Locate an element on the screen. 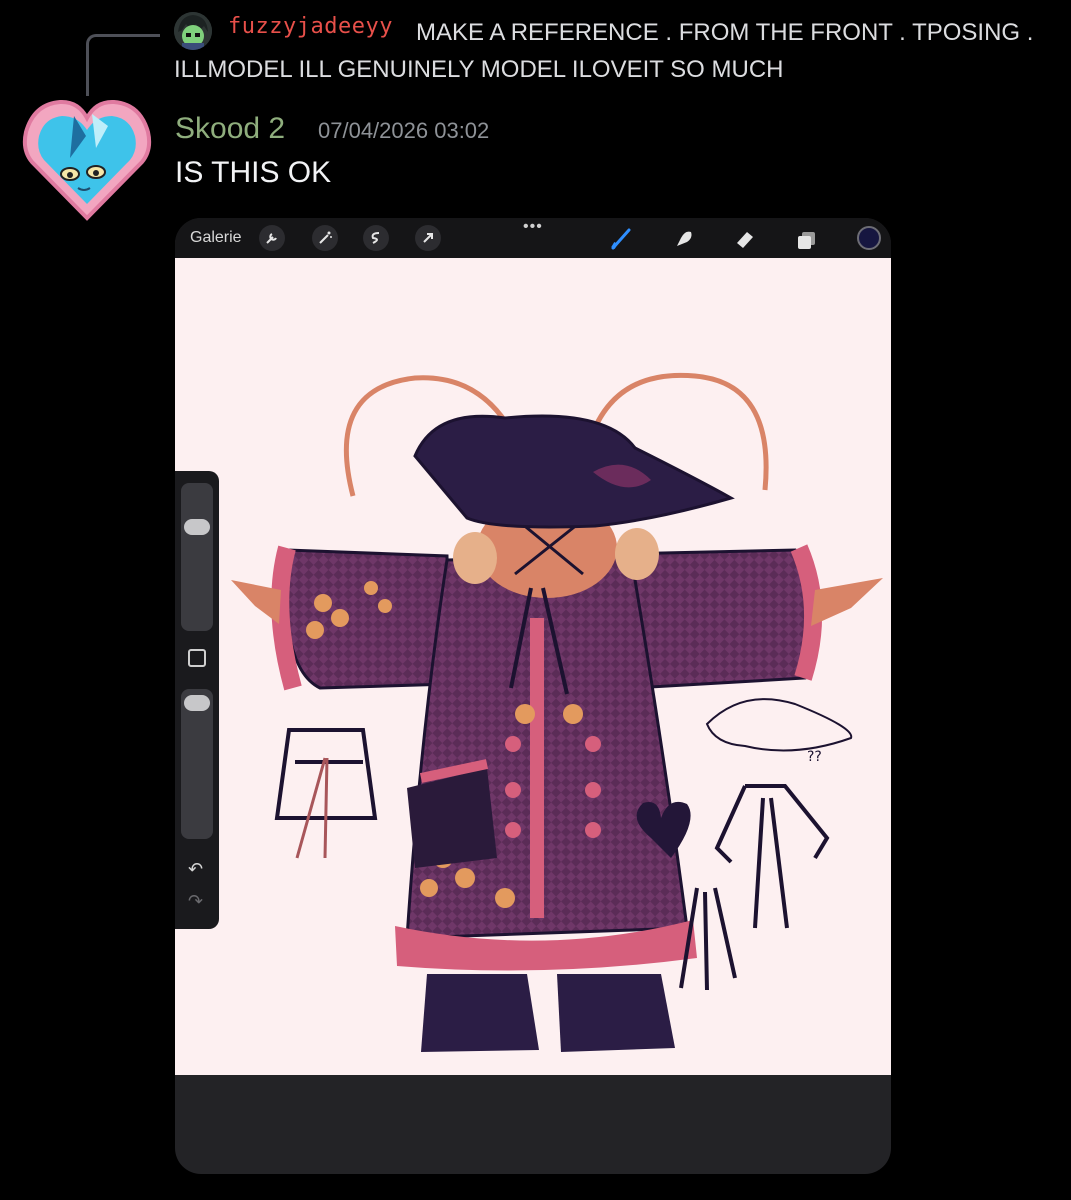 The image size is (1071, 1200). reply-username: fuzzyjadeeyy is located at coordinates (310, 26).